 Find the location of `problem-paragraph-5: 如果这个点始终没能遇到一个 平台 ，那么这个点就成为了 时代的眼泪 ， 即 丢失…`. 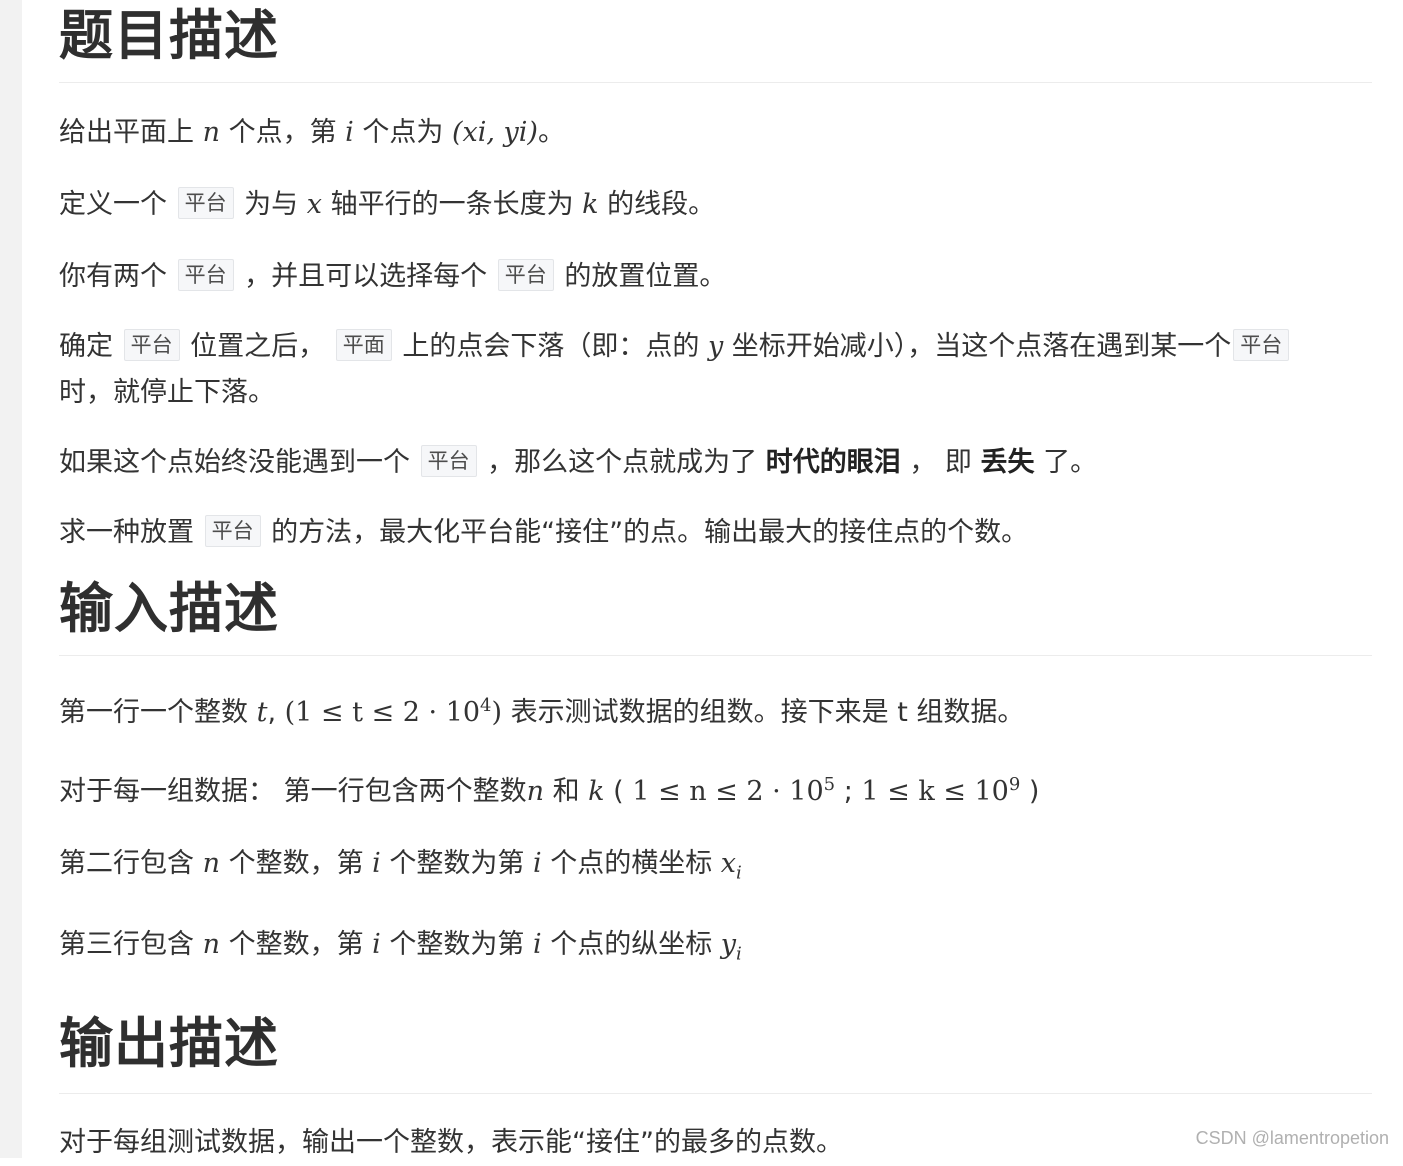

problem-paragraph-5: 如果这个点始终没能遇到一个 平台 ，那么这个点就成为了 时代的眼泪 ， 即 丢失… is located at coordinates (578, 461).